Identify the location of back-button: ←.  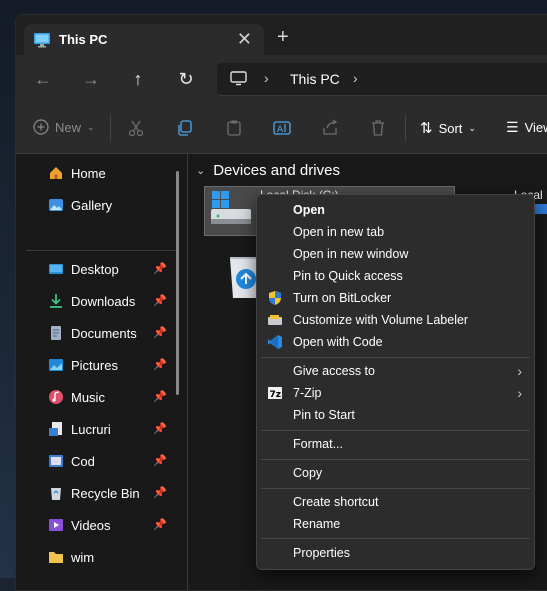
(43, 79).